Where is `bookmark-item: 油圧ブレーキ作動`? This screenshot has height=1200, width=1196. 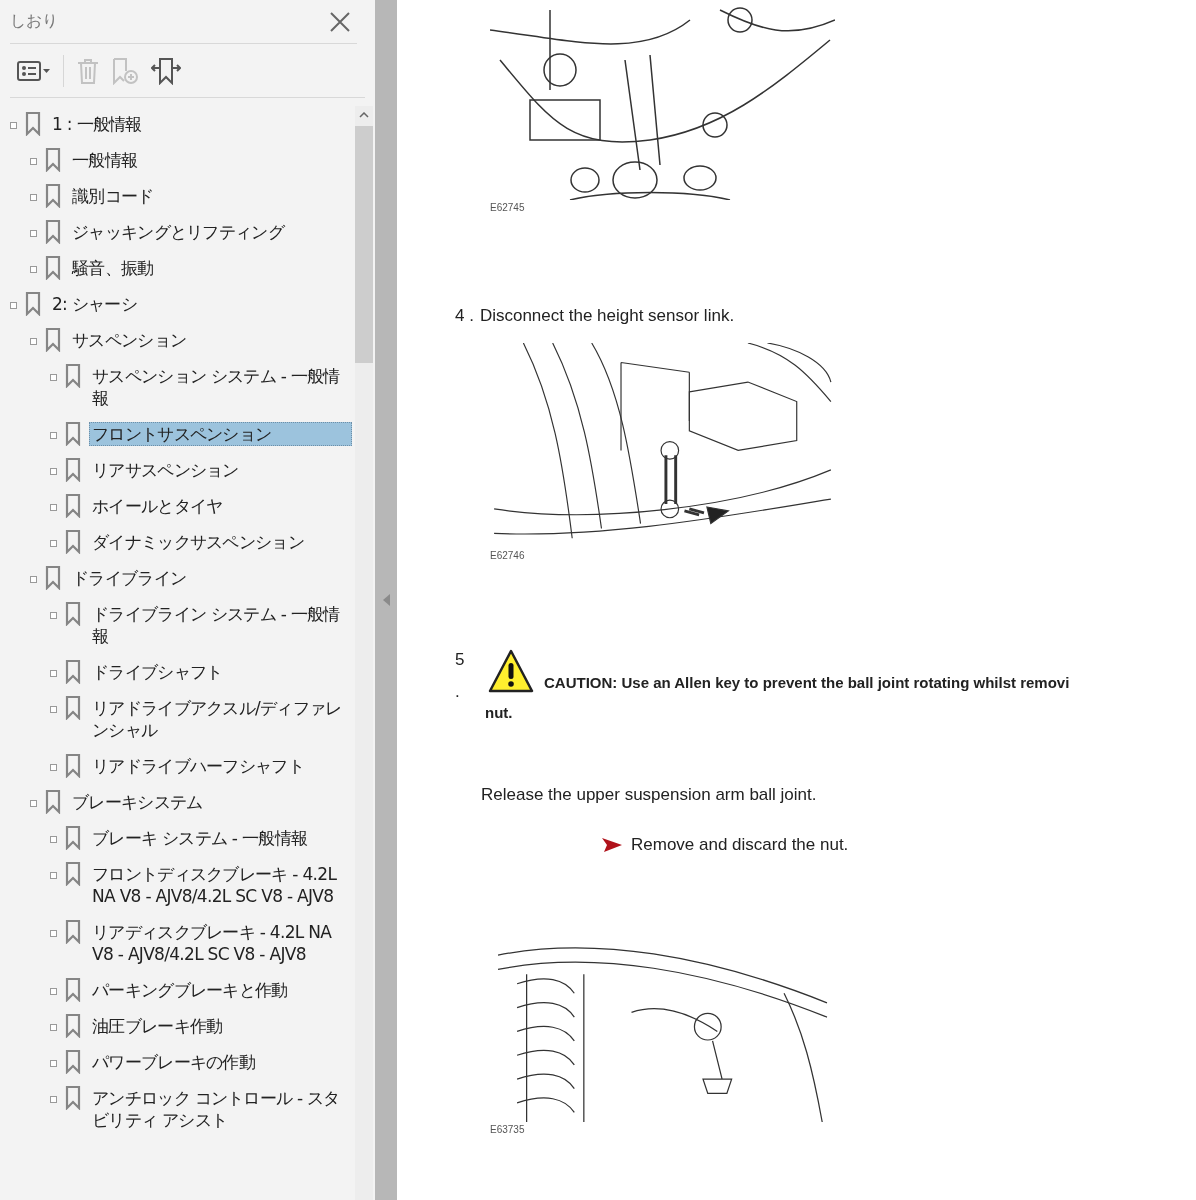 bookmark-item: 油圧ブレーキ作動 is located at coordinates (220, 1026).